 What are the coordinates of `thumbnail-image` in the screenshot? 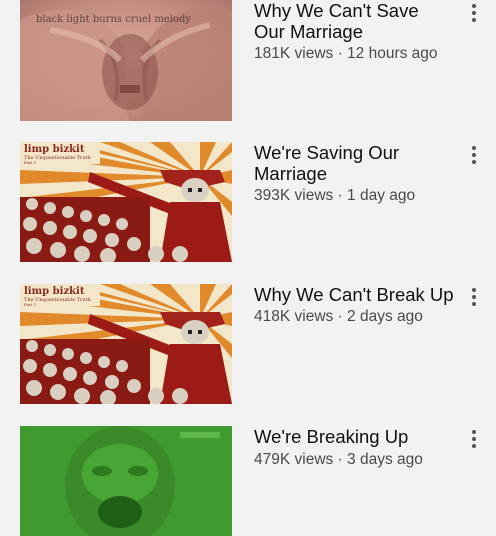 It's located at (126, 481).